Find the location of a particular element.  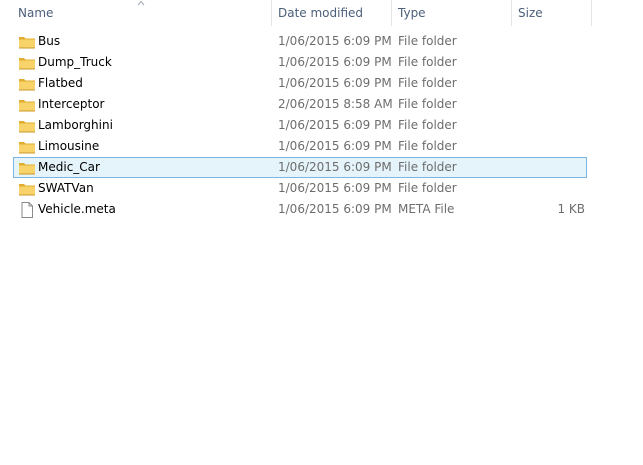

file-row: Flatbed 1/06/2015 6:09 PM File folder is located at coordinates (300, 83).